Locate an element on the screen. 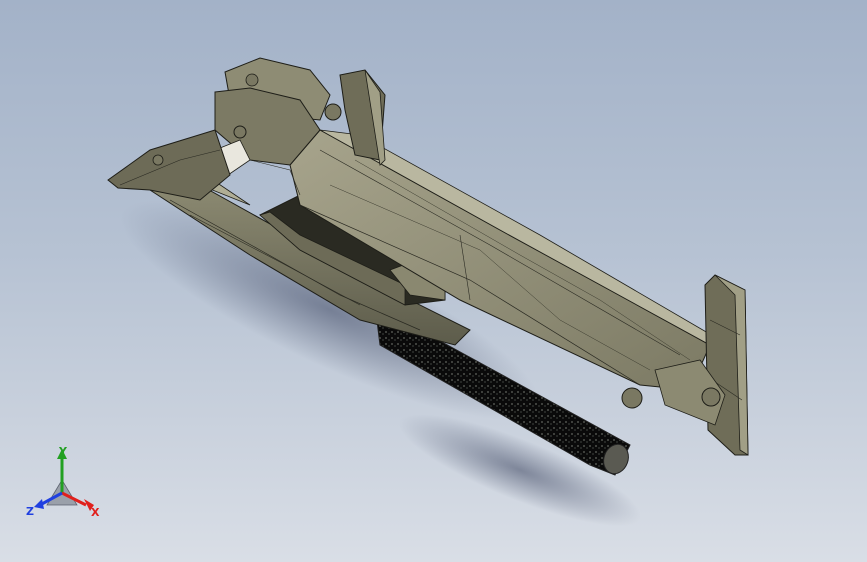 This screenshot has height=562, width=867. y-axis-label: Y is located at coordinates (63, 451).